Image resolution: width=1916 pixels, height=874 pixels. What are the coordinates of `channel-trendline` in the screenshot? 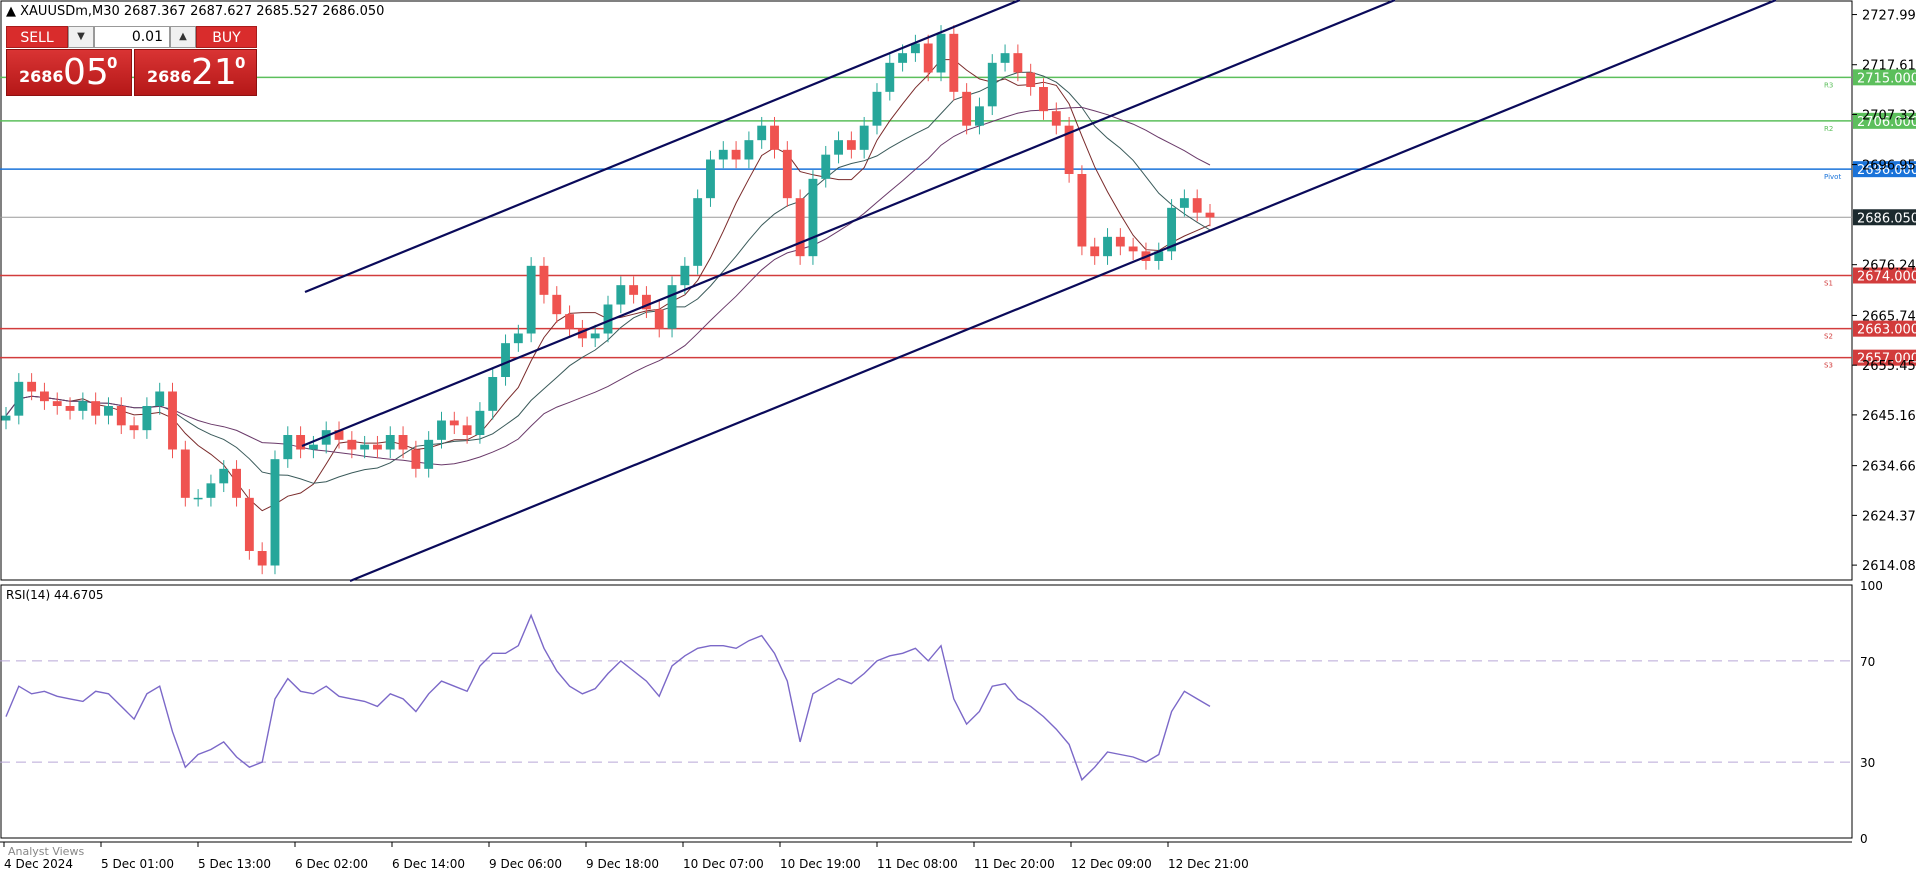 It's located at (662, 147).